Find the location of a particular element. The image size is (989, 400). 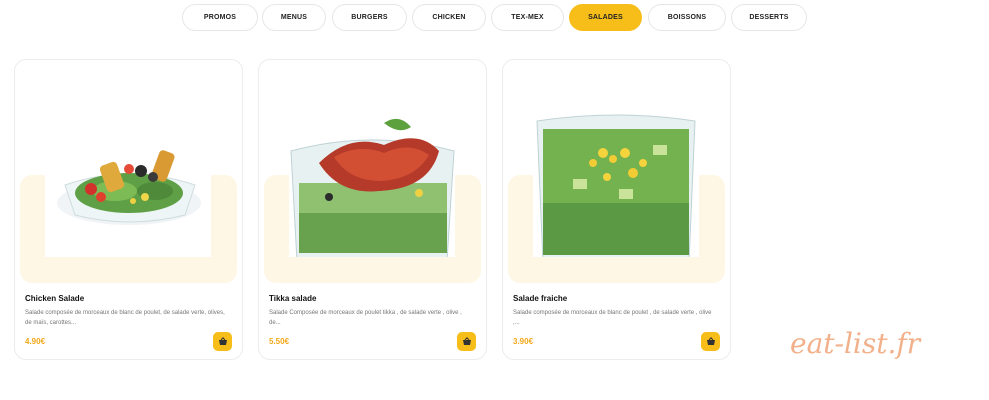

watermark-text: eat-list.fr is located at coordinates (855, 343).